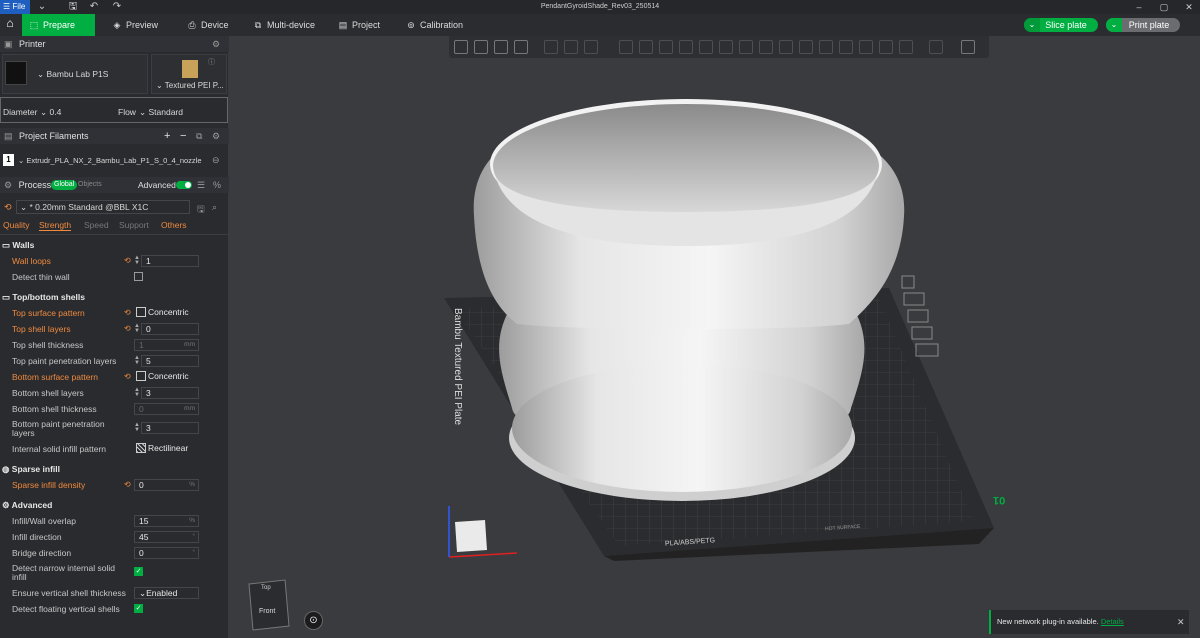  I want to click on filament-index-badge: 1, so click(8, 160).